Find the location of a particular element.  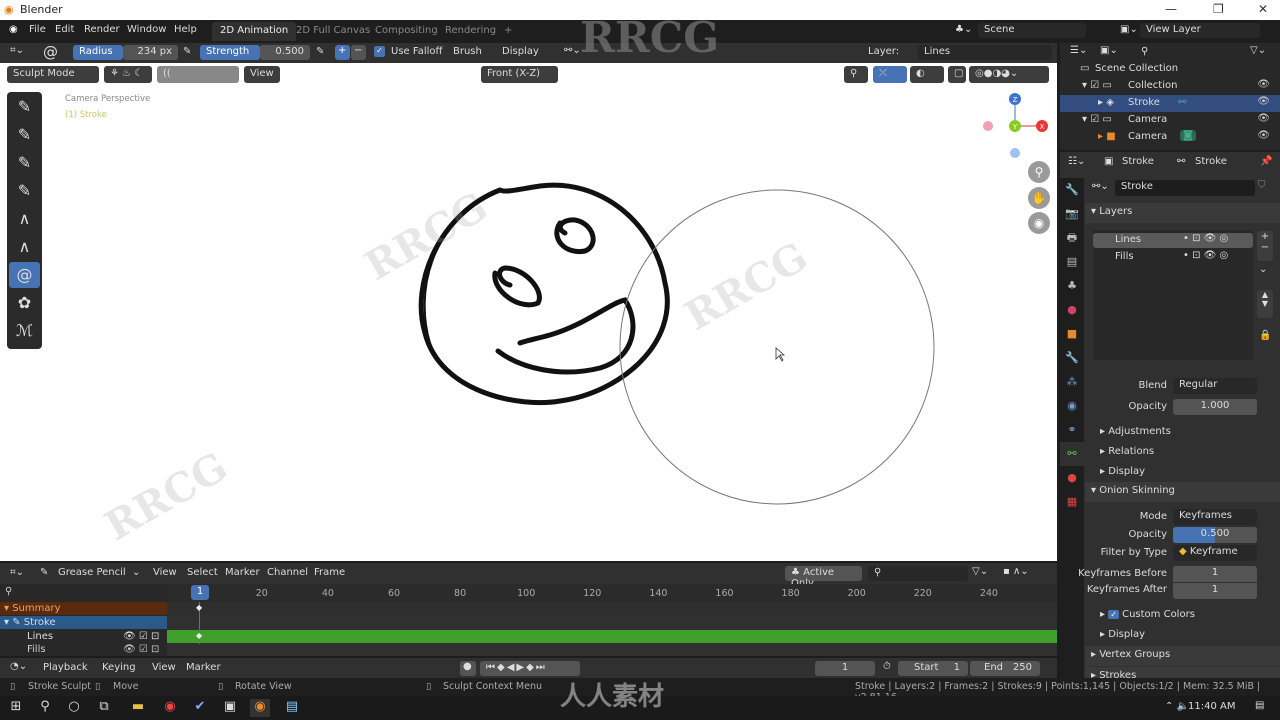

filter-by-type-dropdown: ◆ Keyframe is located at coordinates (1215, 553).